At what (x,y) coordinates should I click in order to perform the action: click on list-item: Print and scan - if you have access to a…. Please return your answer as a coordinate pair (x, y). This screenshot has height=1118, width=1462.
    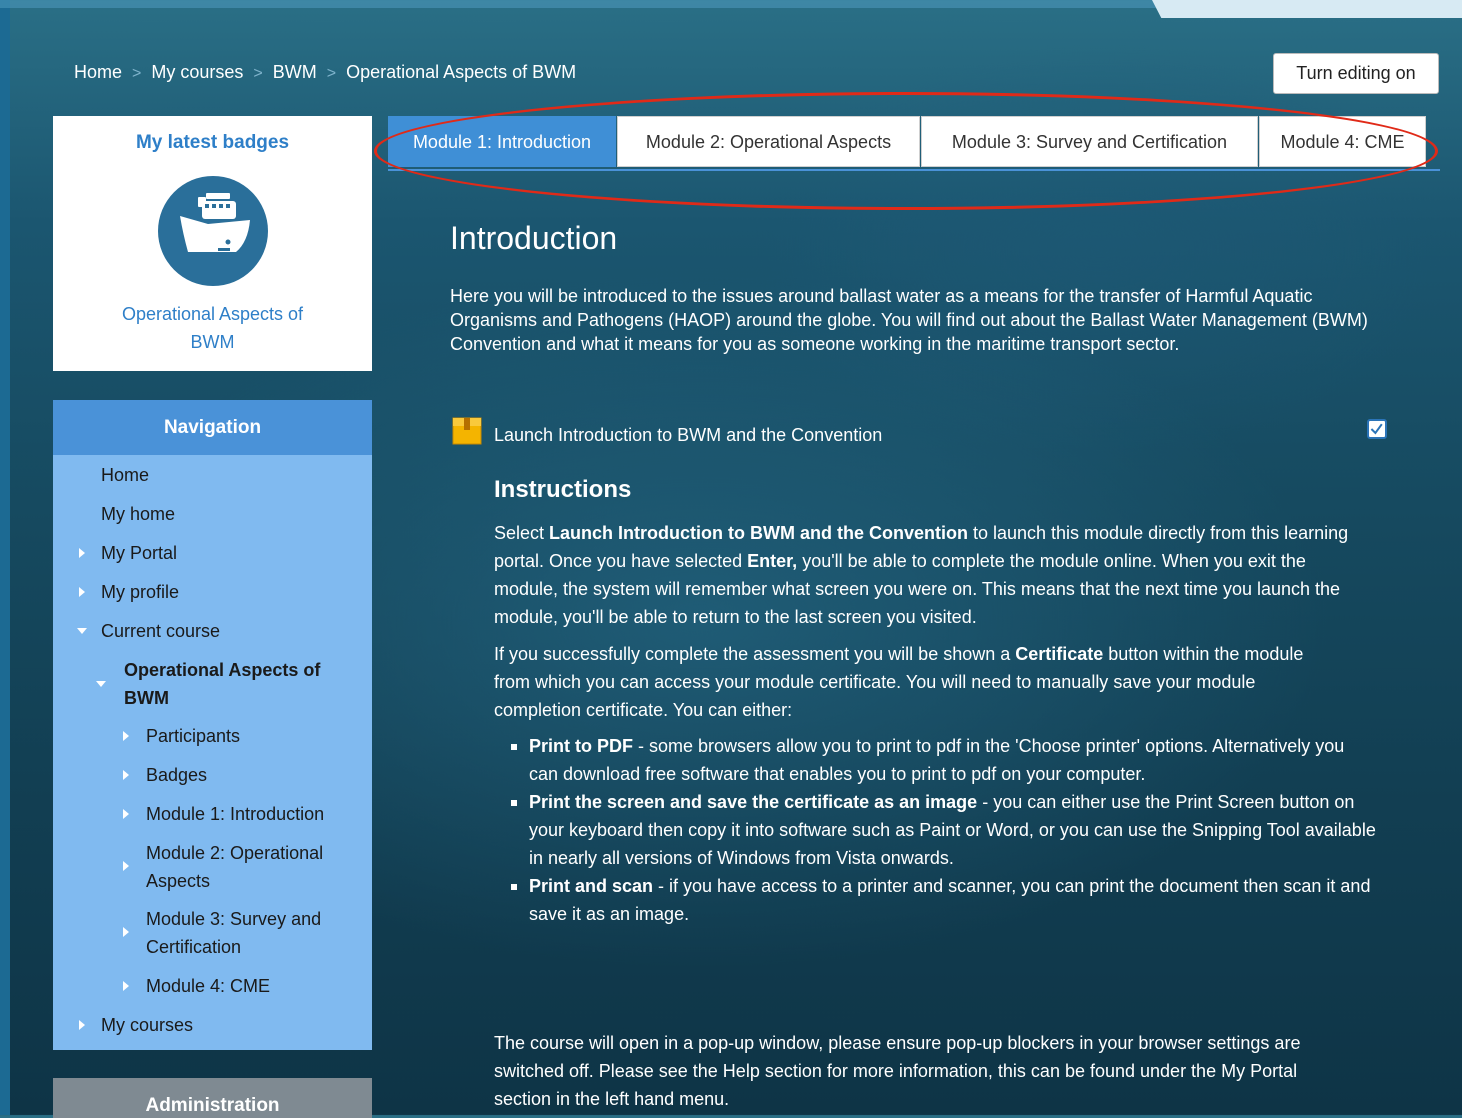
    Looking at the image, I should click on (943, 900).